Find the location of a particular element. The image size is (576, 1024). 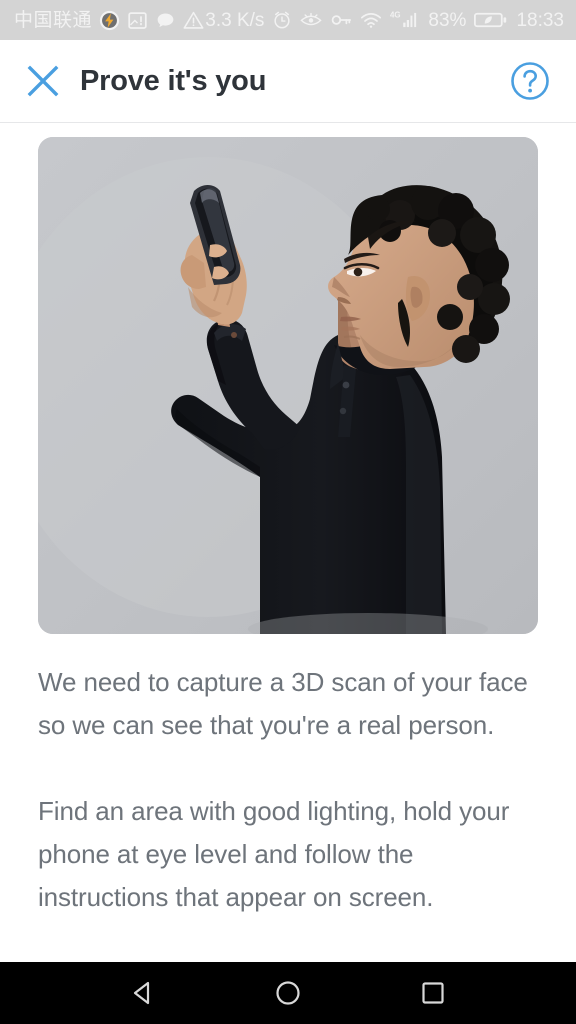

vpn-key-icon is located at coordinates (342, 20).